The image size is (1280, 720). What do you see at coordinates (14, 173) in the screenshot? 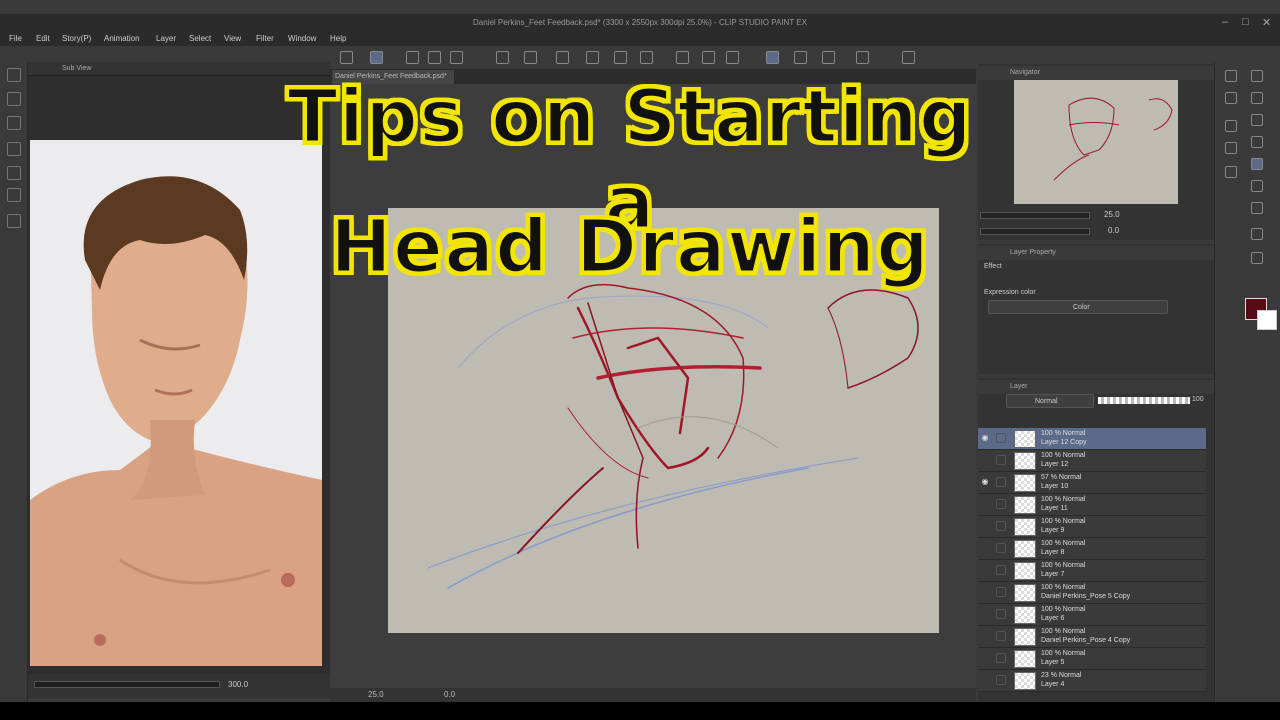
I see `eyedropper-icon` at bounding box center [14, 173].